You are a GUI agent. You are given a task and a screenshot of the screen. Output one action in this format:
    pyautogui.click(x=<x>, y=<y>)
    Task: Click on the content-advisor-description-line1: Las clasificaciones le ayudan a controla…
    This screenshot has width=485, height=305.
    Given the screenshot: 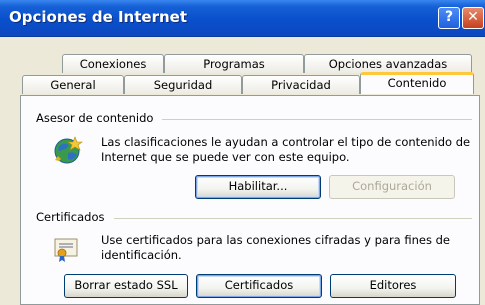 What is the action you would take?
    pyautogui.click(x=286, y=142)
    